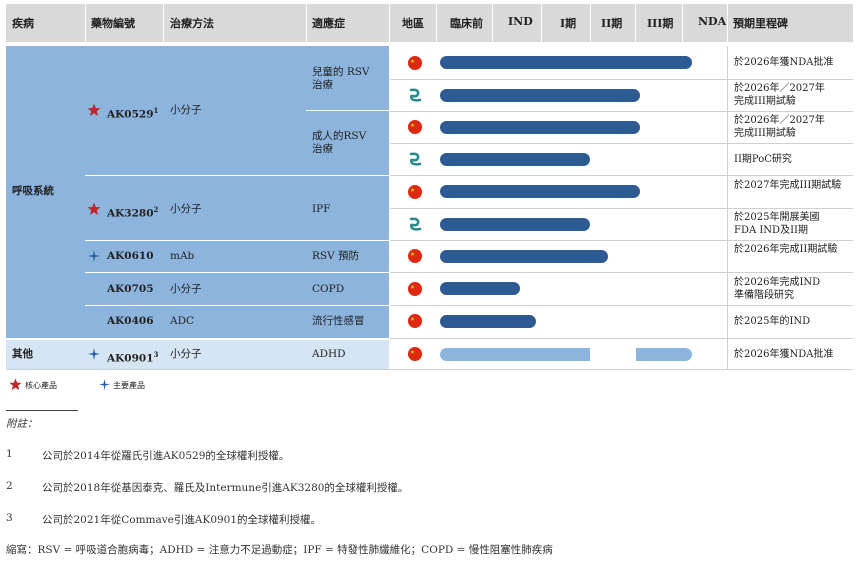  Describe the element at coordinates (182, 256) in the screenshot. I see `method-ak0610: mAb` at that location.